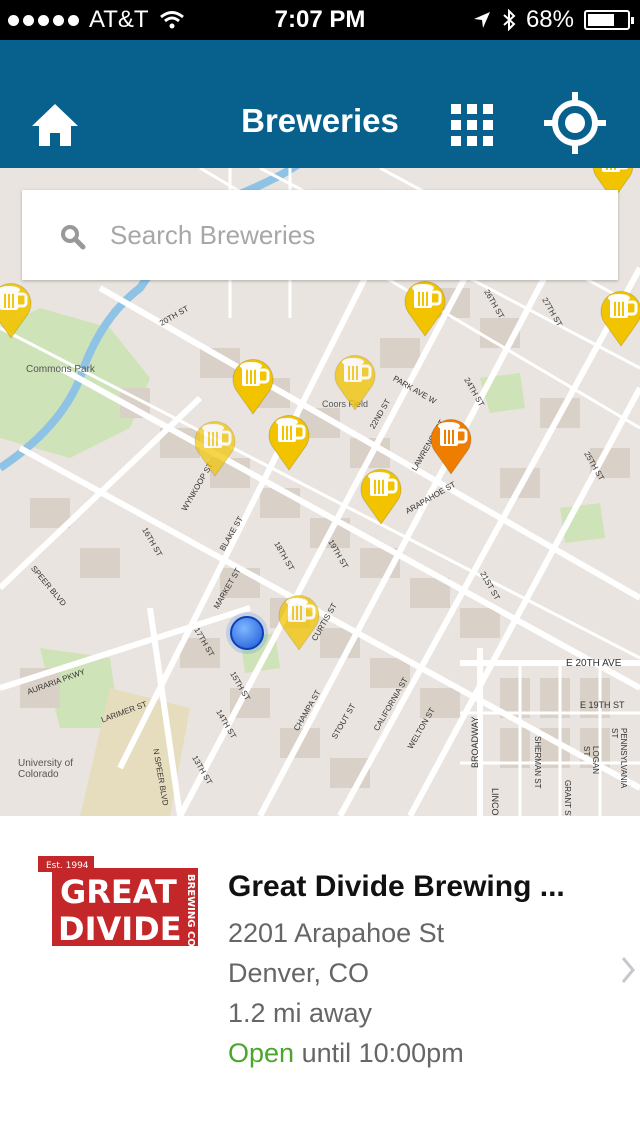 This screenshot has width=640, height=1136. What do you see at coordinates (472, 125) in the screenshot?
I see `grid-icon` at bounding box center [472, 125].